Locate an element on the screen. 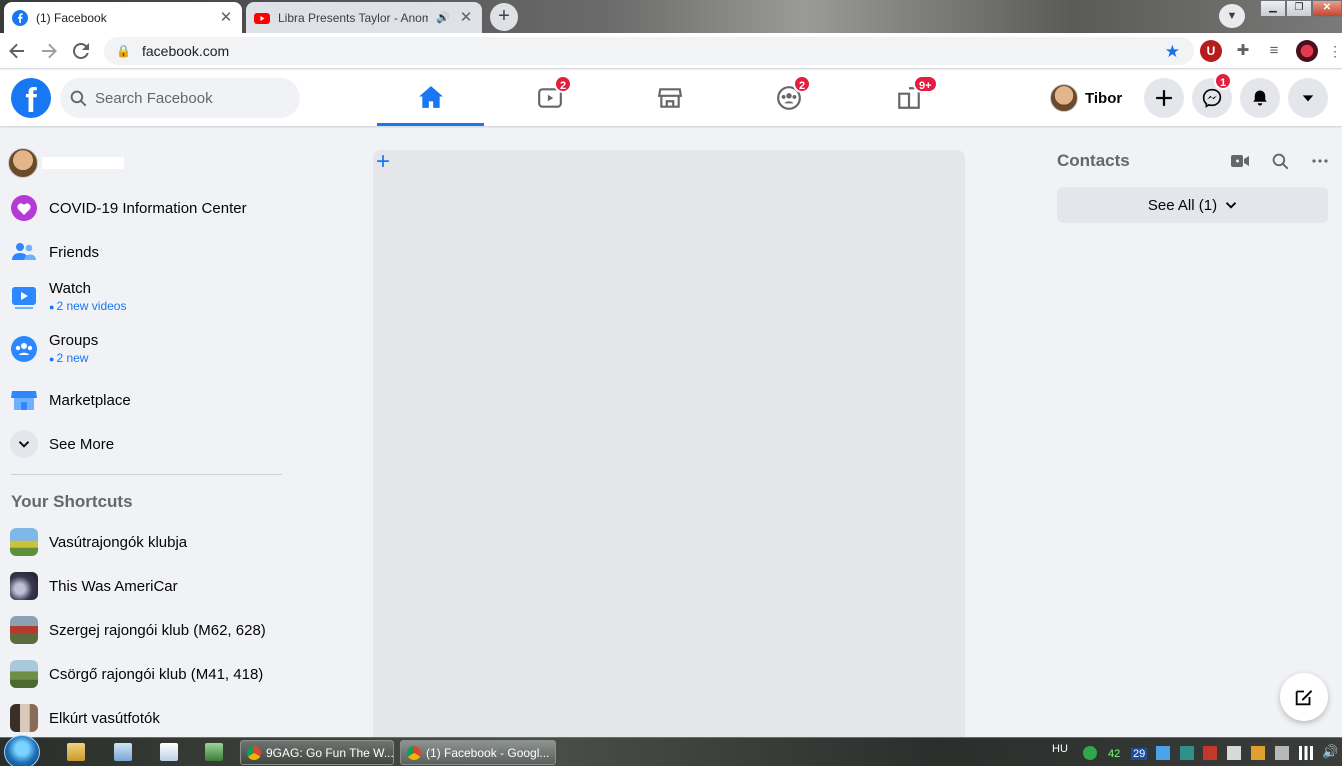  sidebar-item-label: Groups is located at coordinates (74, 340).